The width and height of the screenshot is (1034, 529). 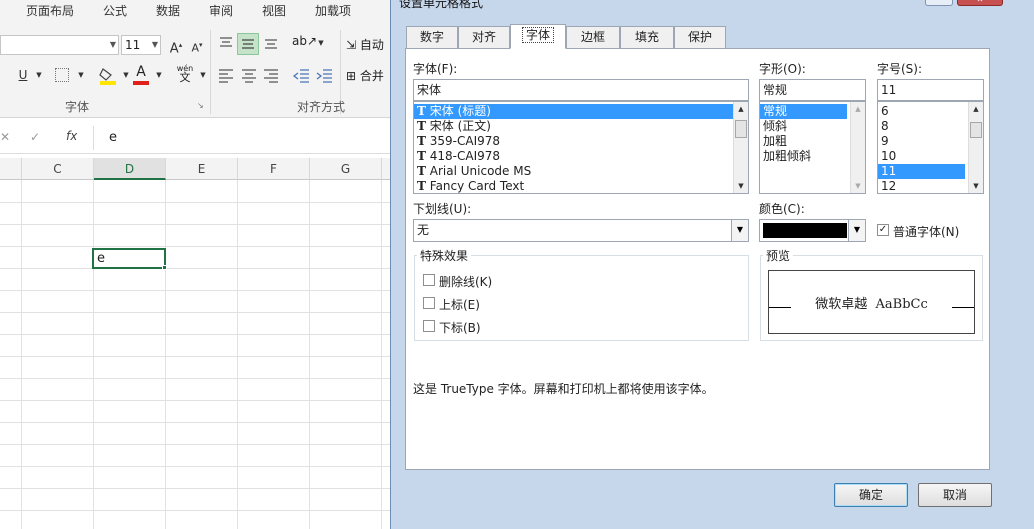 I want to click on list-item: T Fancy Card Text, so click(x=581, y=186).